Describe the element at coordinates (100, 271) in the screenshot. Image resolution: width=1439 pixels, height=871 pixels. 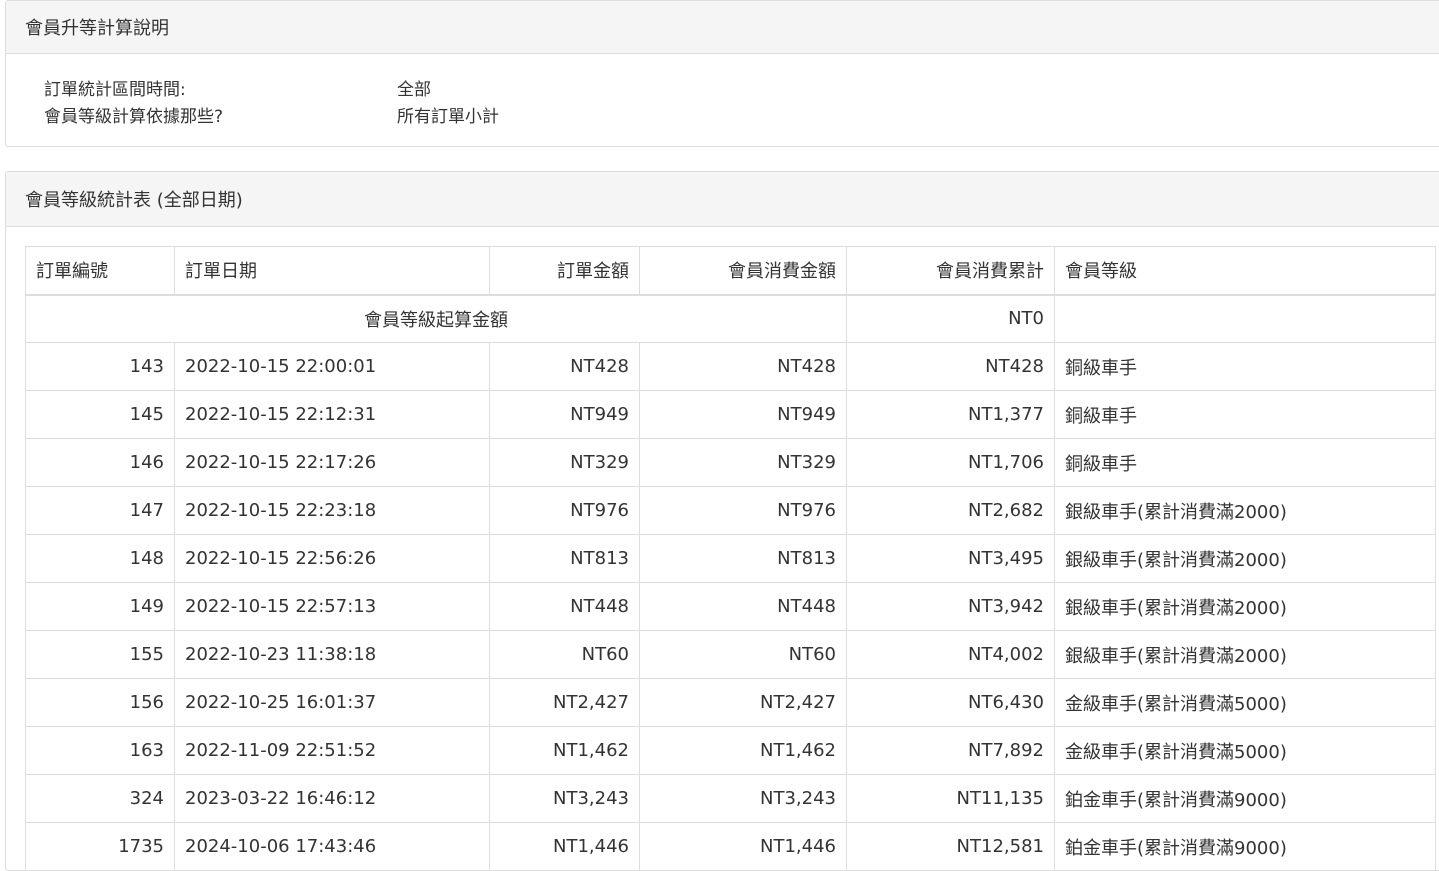
I see `header-order-no: 訂單編號` at that location.